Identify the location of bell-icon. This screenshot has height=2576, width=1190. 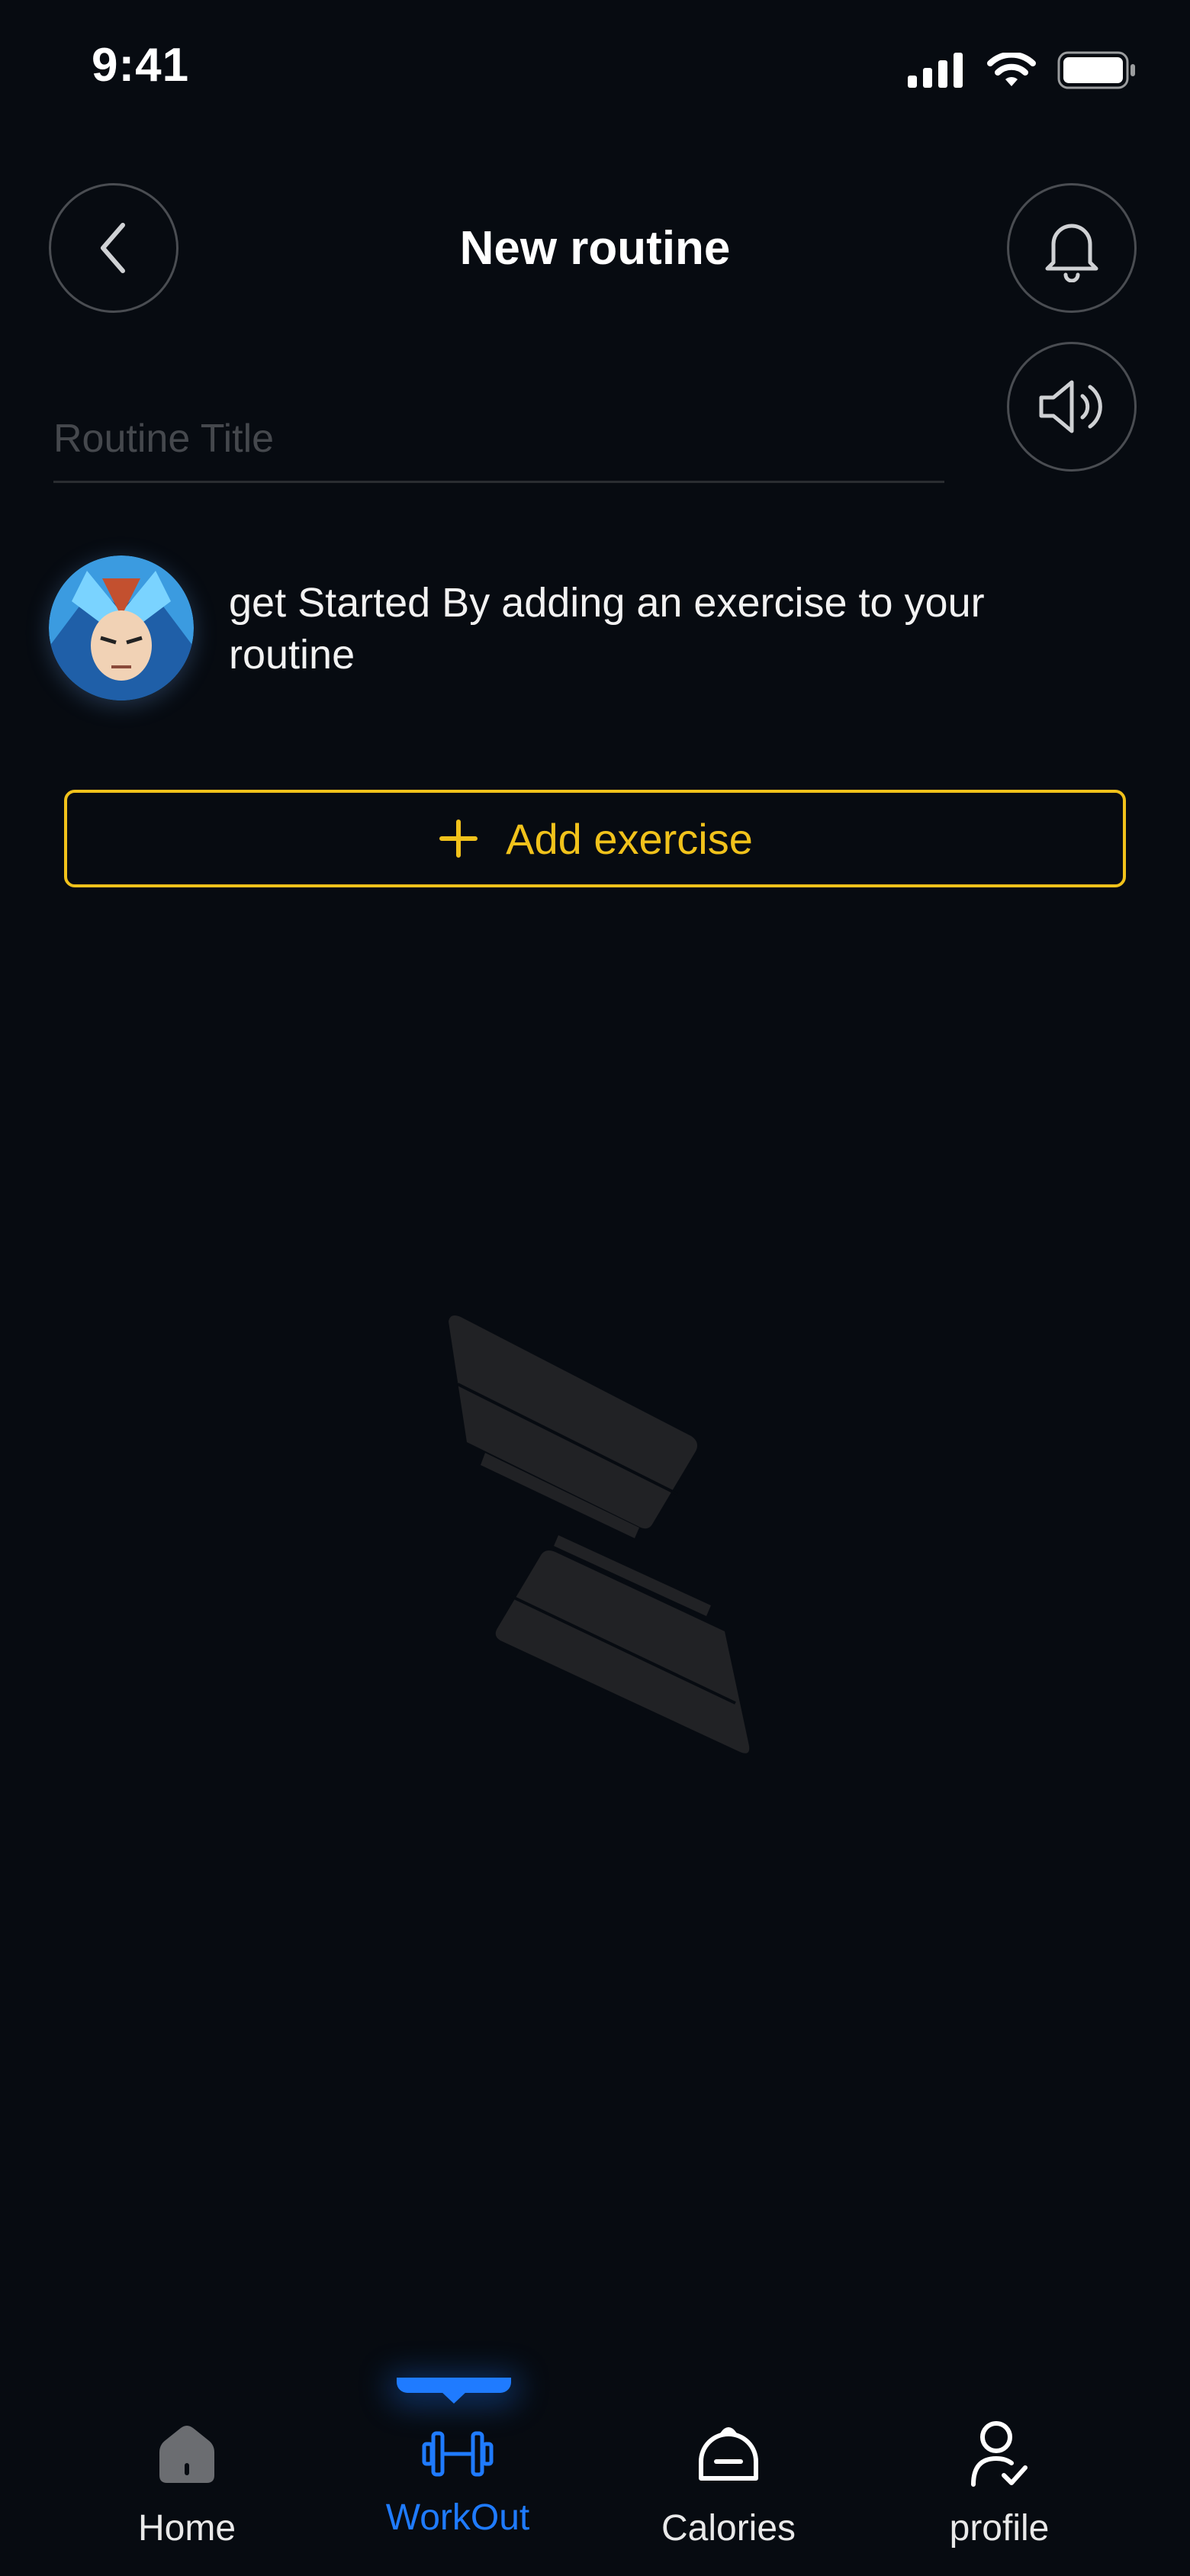
(1071, 253).